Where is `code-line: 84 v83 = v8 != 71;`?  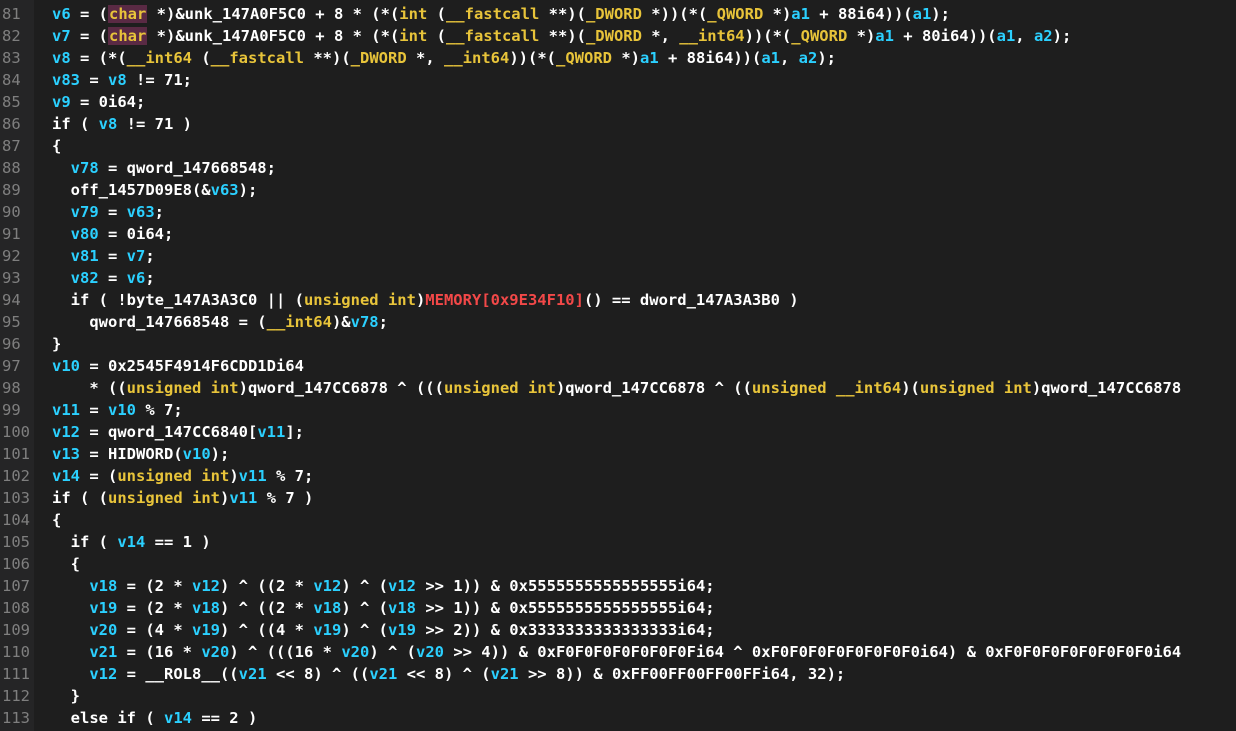
code-line: 84 v83 = v8 != 71; is located at coordinates (618, 80).